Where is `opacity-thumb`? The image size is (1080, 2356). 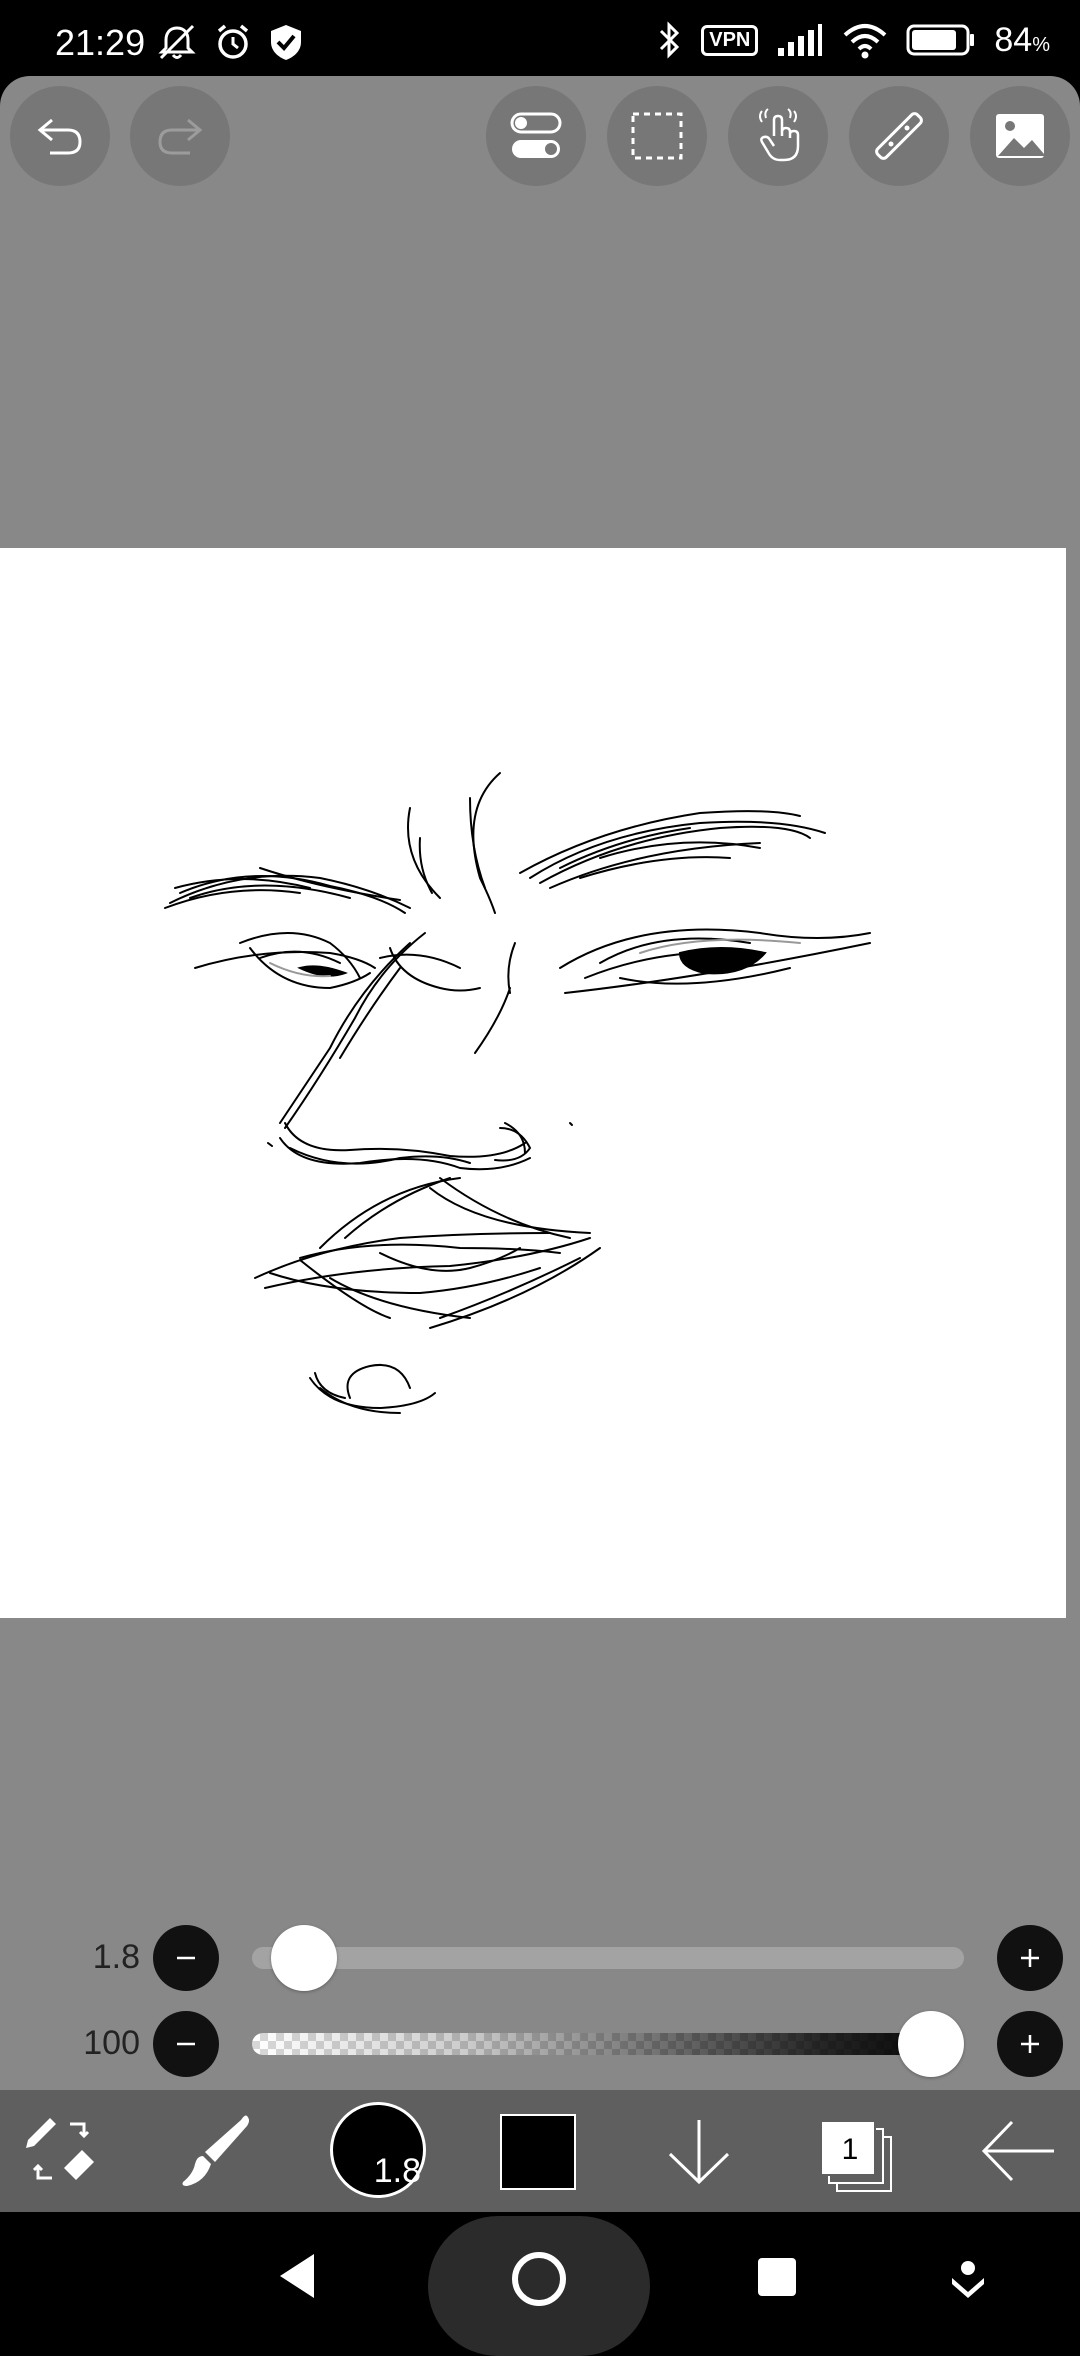
opacity-thumb is located at coordinates (931, 2044).